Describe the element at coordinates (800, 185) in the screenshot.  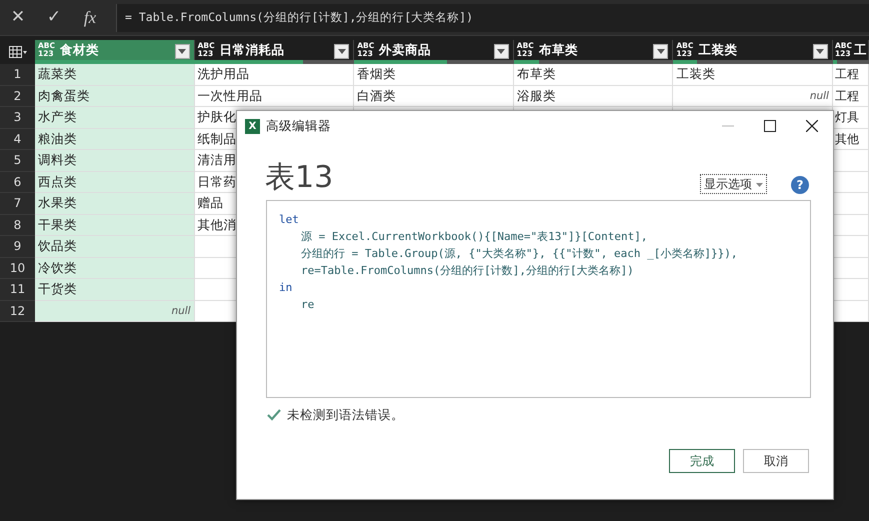
I see `help-button: ?` at that location.